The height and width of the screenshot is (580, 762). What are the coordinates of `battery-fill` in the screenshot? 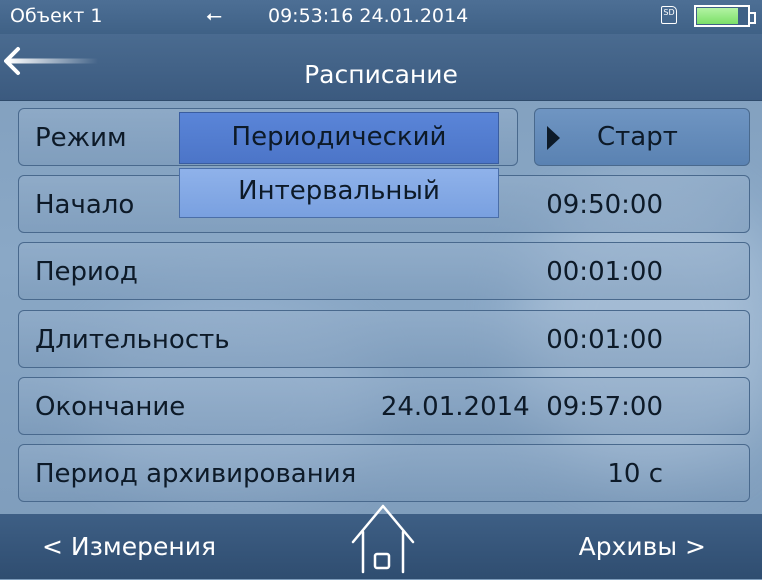 It's located at (717, 16).